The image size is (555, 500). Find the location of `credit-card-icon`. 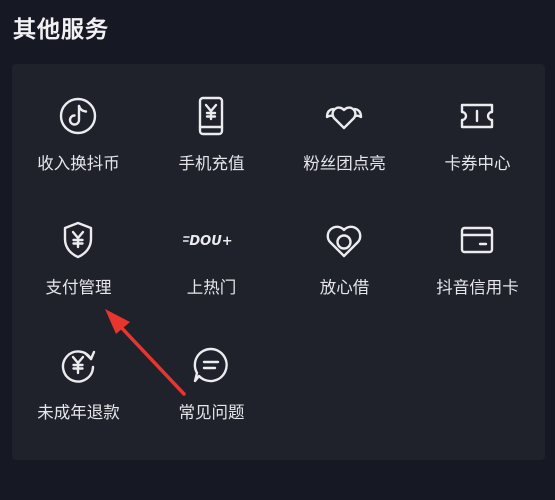

credit-card-icon is located at coordinates (477, 240).